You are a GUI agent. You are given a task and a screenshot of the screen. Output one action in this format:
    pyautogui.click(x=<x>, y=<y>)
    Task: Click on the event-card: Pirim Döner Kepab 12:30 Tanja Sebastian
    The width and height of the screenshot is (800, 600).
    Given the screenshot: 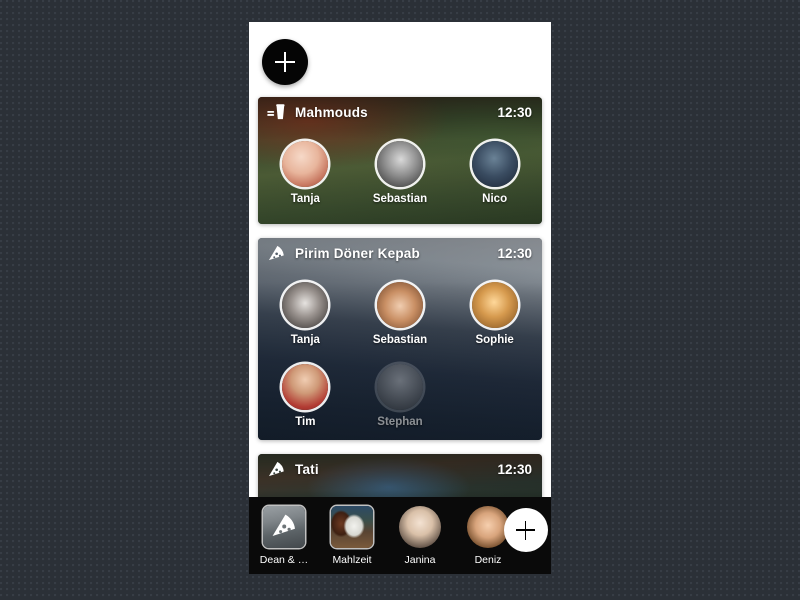 What is the action you would take?
    pyautogui.click(x=400, y=339)
    